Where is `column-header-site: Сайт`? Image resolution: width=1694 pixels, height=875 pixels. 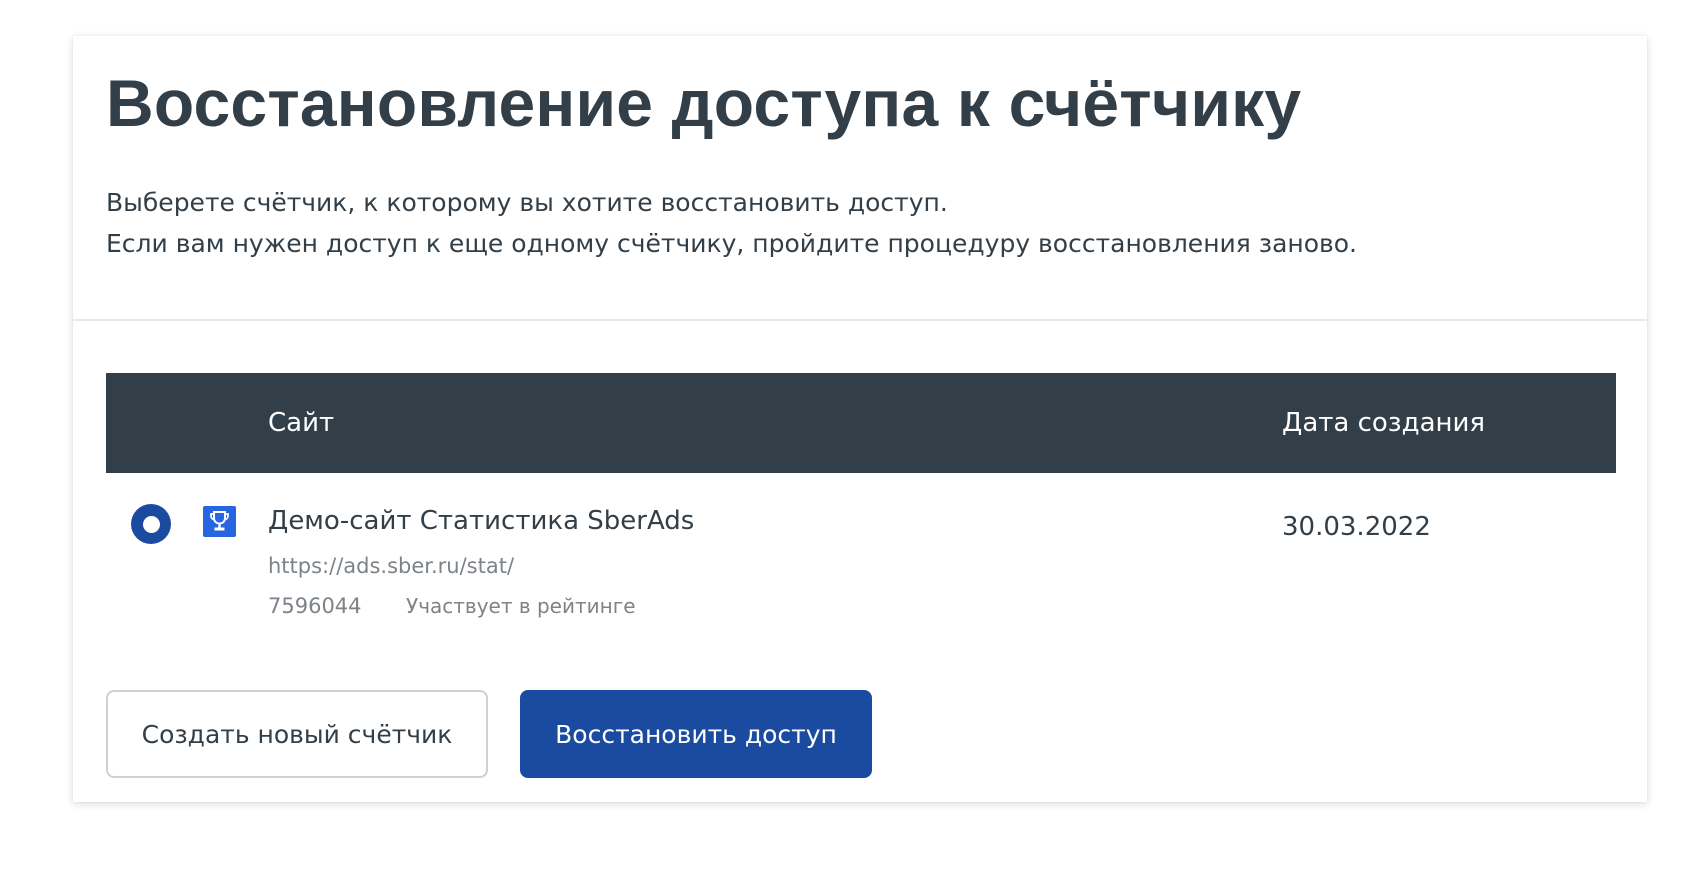 column-header-site: Сайт is located at coordinates (301, 423).